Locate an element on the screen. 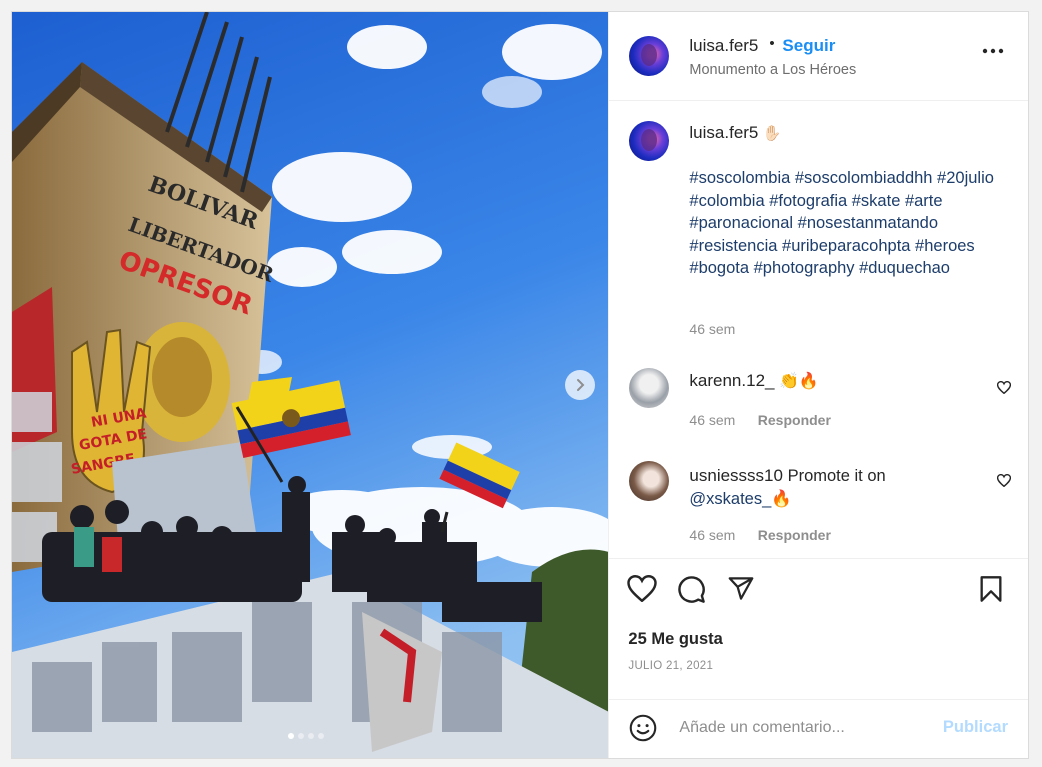  paper-plane-icon is located at coordinates (741, 588).